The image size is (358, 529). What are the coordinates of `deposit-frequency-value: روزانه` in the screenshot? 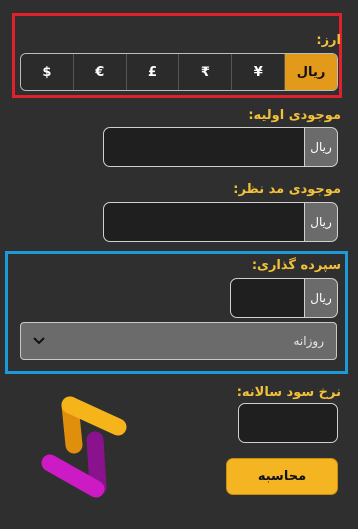 It's located at (309, 341).